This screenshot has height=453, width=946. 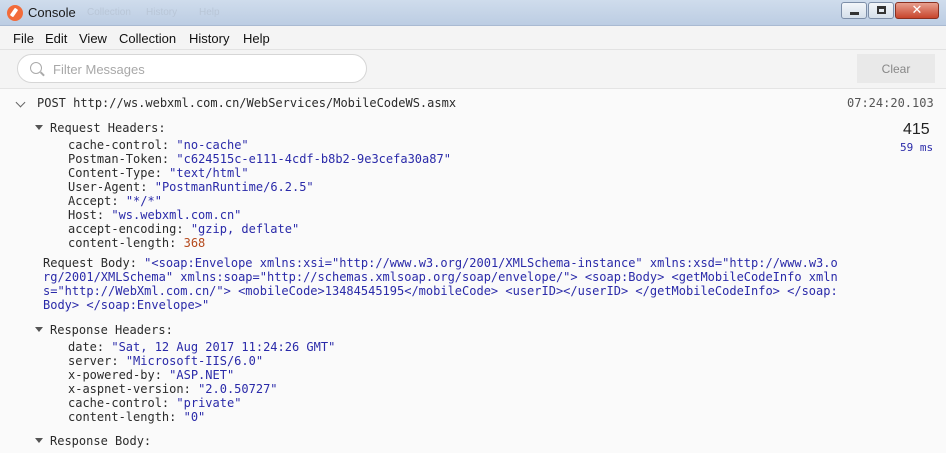 I want to click on close-button: ✕, so click(x=917, y=10).